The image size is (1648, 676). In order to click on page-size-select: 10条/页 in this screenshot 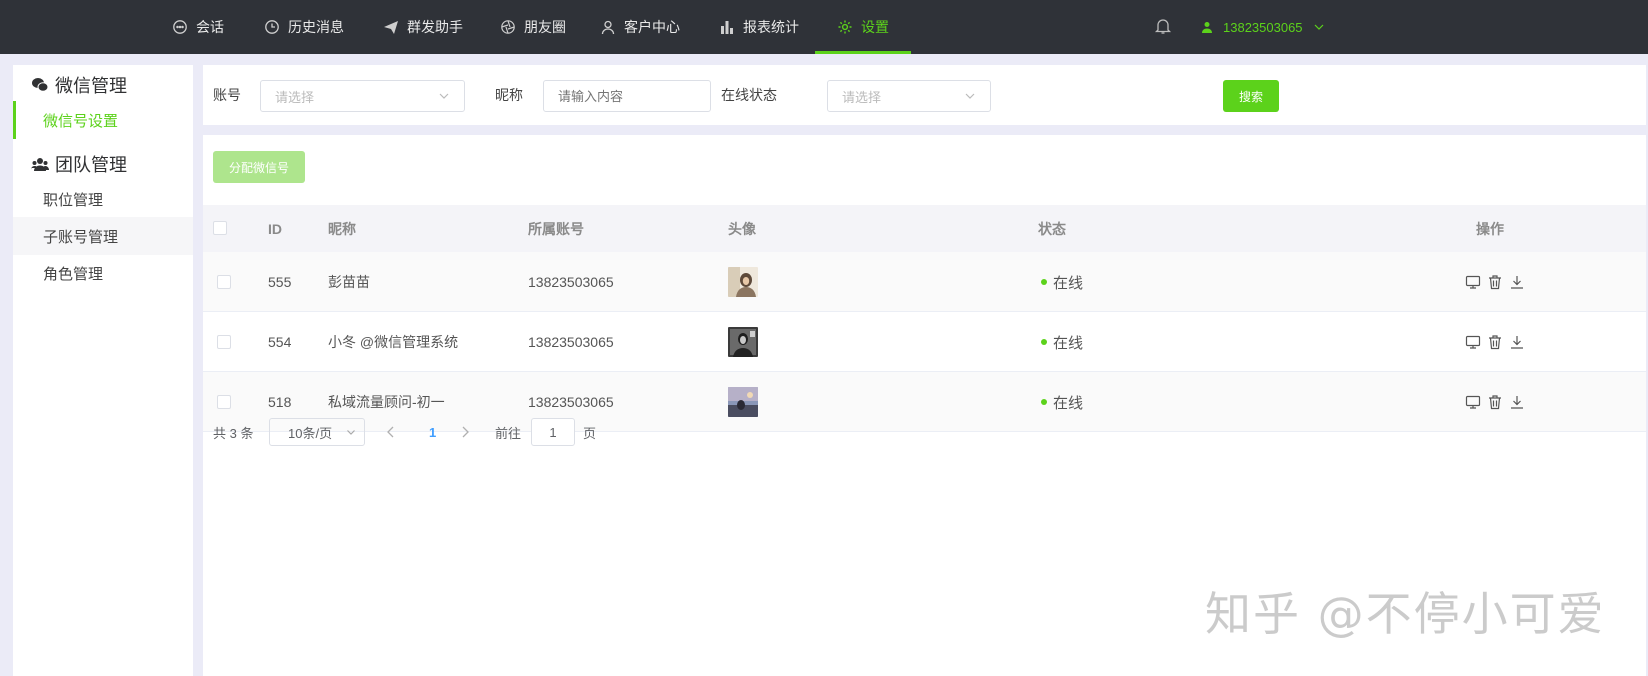, I will do `click(317, 432)`.